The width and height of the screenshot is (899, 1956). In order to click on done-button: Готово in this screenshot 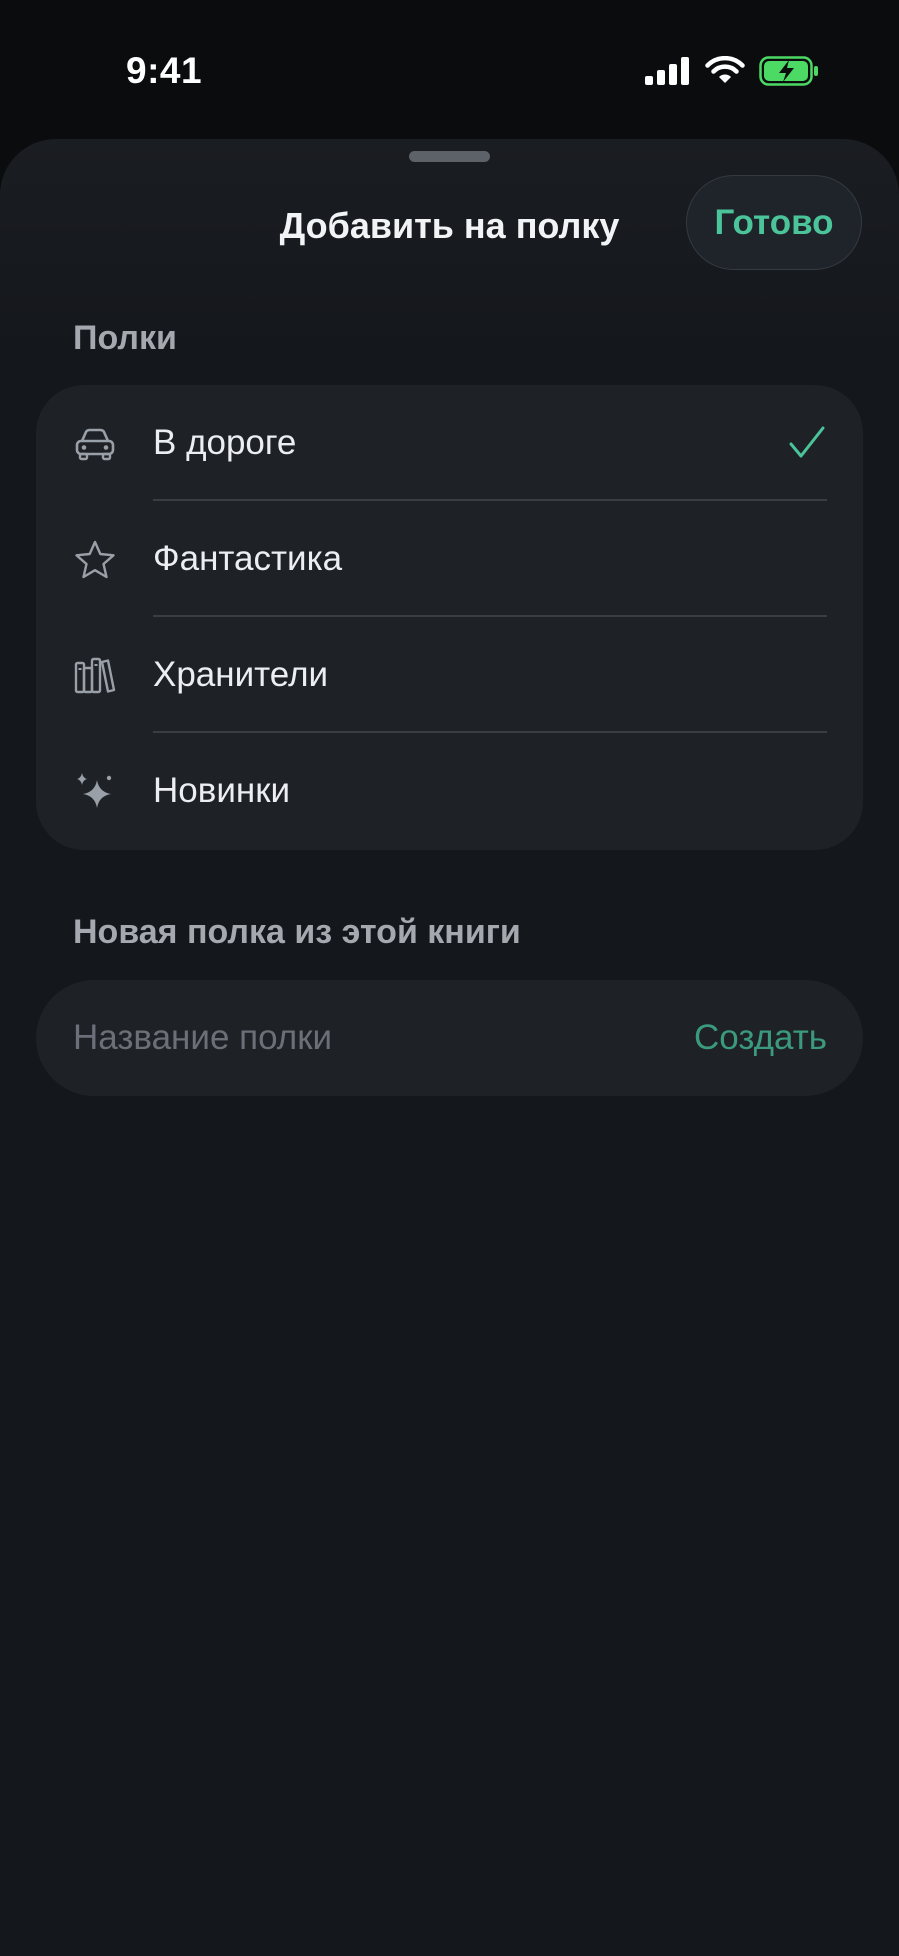, I will do `click(774, 222)`.